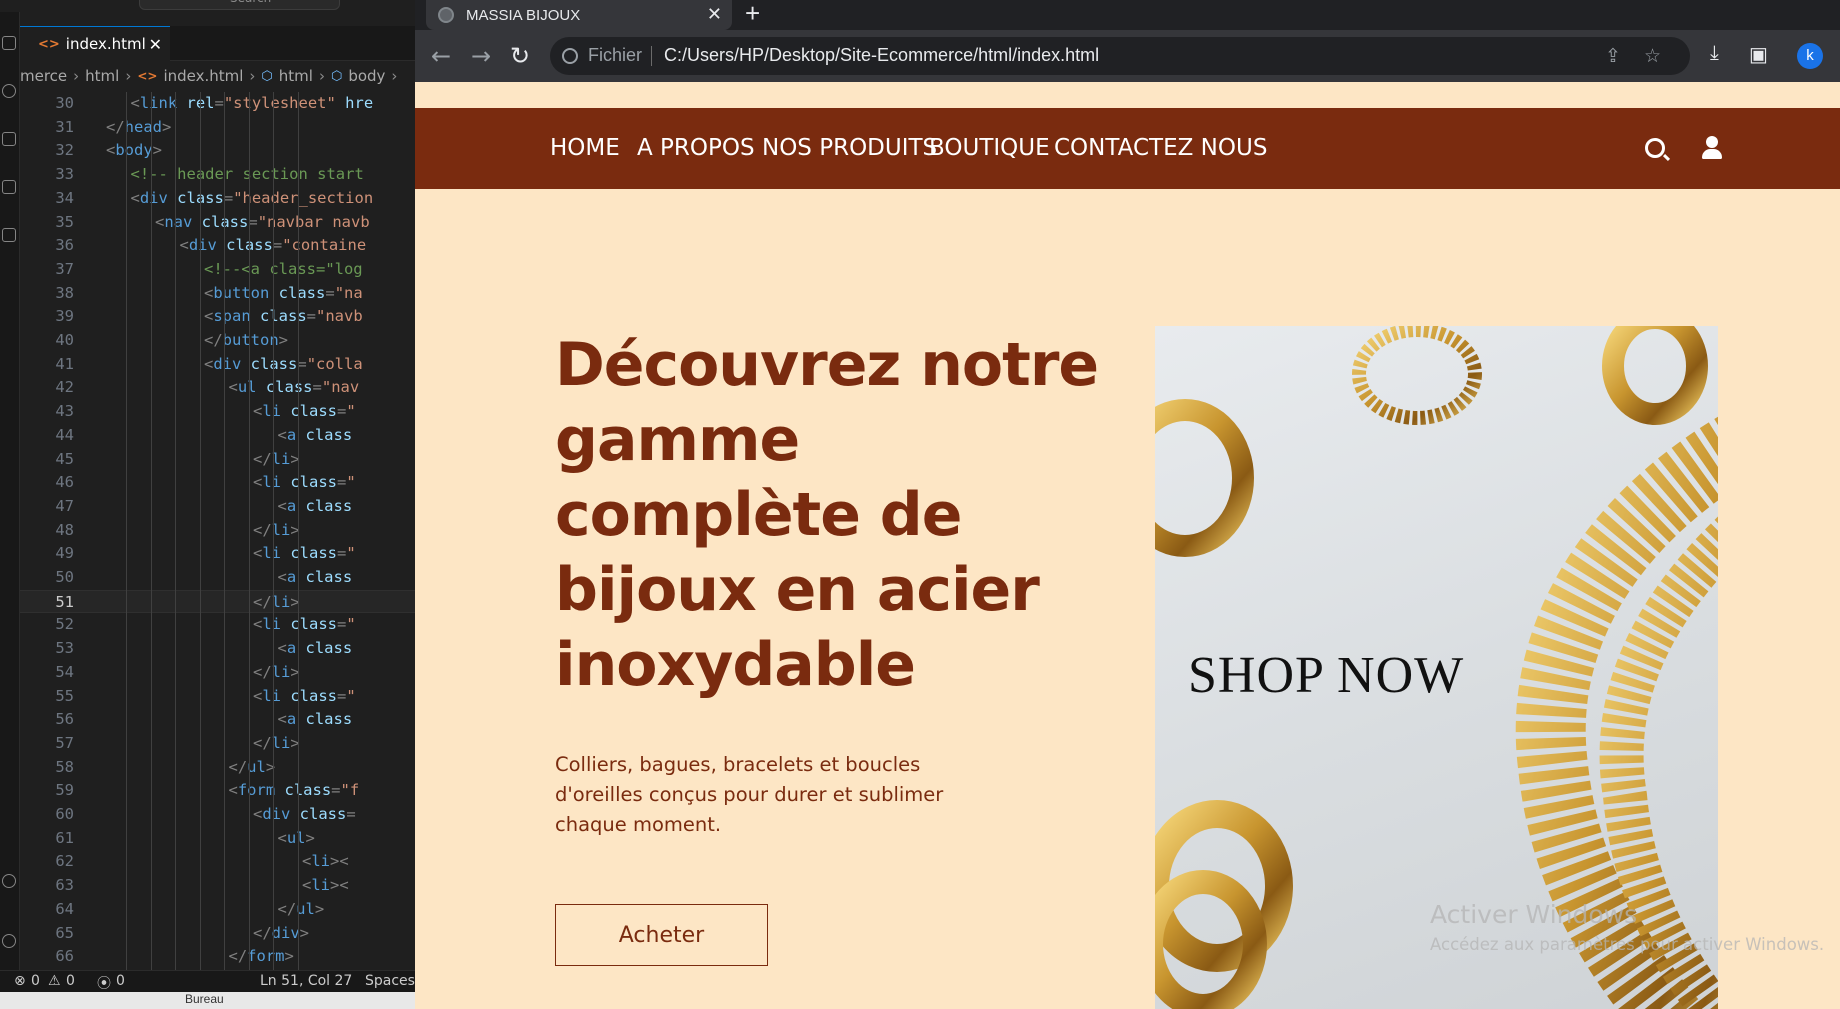 The width and height of the screenshot is (1840, 1009). What do you see at coordinates (520, 56) in the screenshot?
I see `reload-icon: ↻` at bounding box center [520, 56].